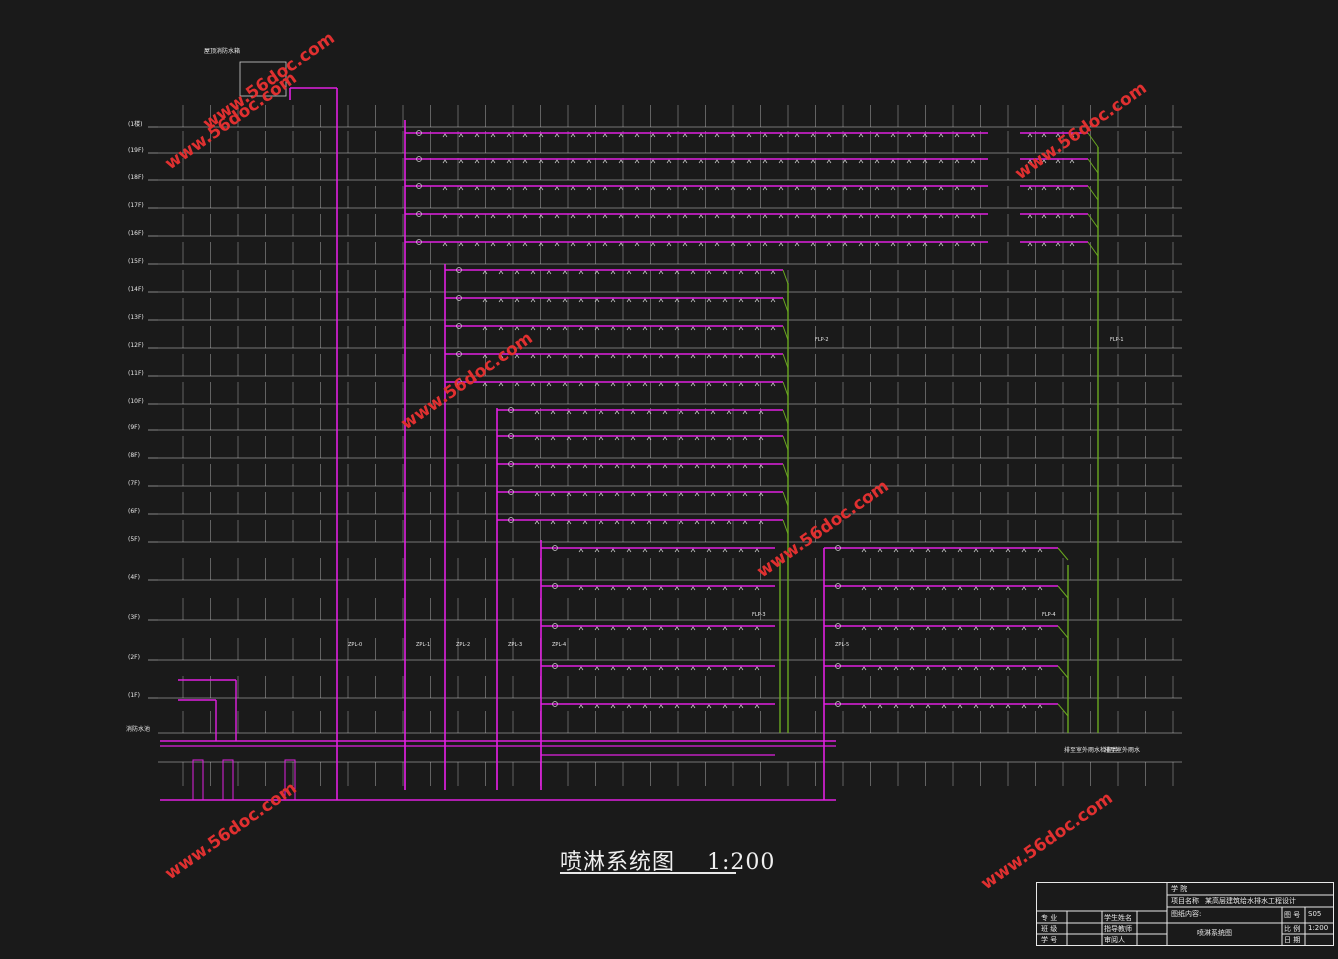 Image resolution: width=1338 pixels, height=959 pixels. Describe the element at coordinates (559, 645) in the screenshot. I see `riser-label: ZPL-4` at that location.